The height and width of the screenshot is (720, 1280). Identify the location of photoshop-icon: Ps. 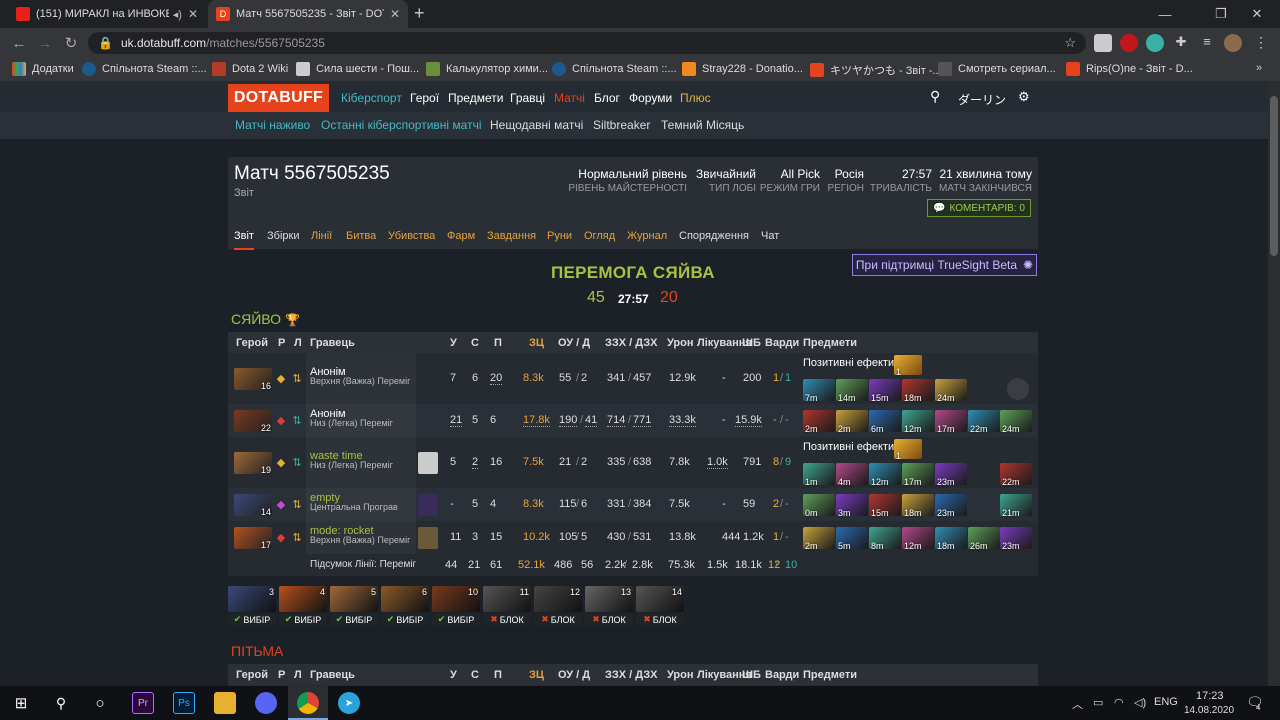
(184, 703).